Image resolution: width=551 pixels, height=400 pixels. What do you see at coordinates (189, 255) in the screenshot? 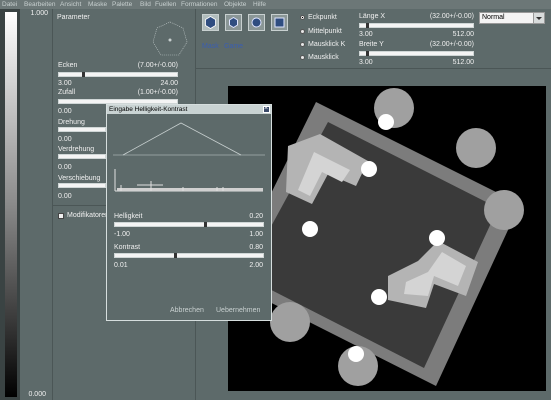
I see `kontrast-slider` at bounding box center [189, 255].